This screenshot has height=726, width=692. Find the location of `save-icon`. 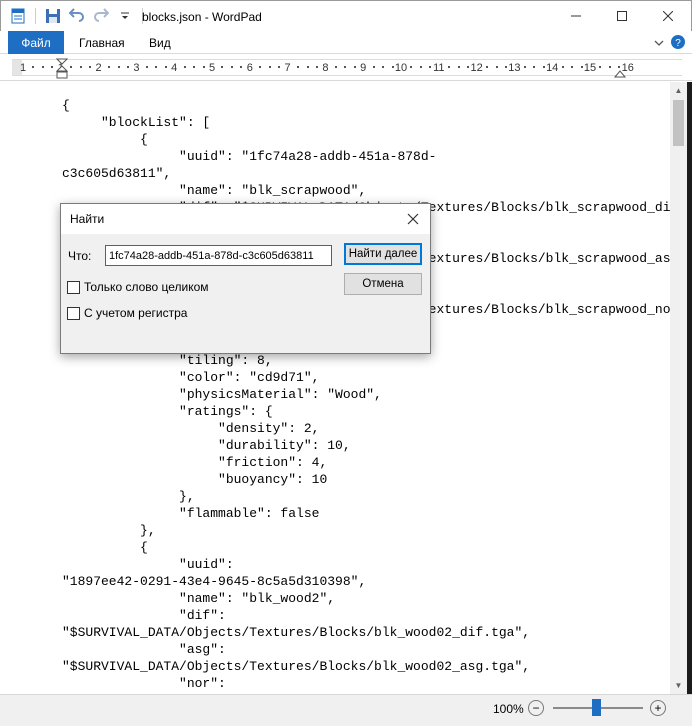

save-icon is located at coordinates (53, 16).